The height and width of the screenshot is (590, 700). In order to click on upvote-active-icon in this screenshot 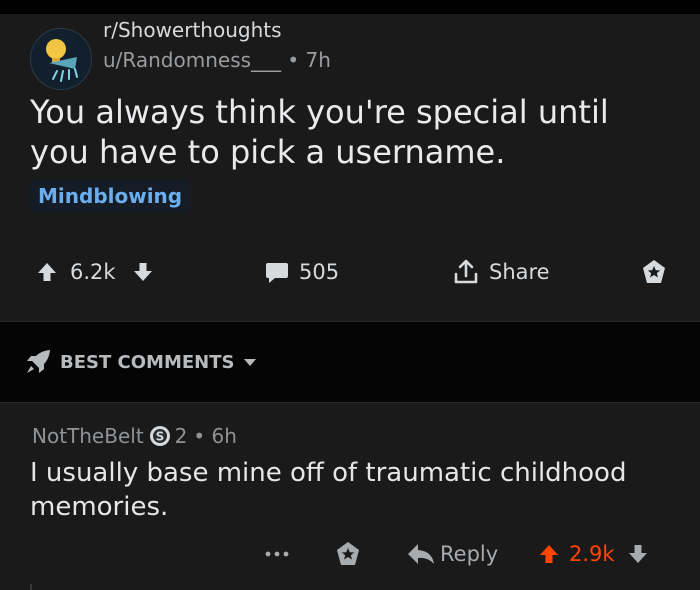, I will do `click(549, 554)`.